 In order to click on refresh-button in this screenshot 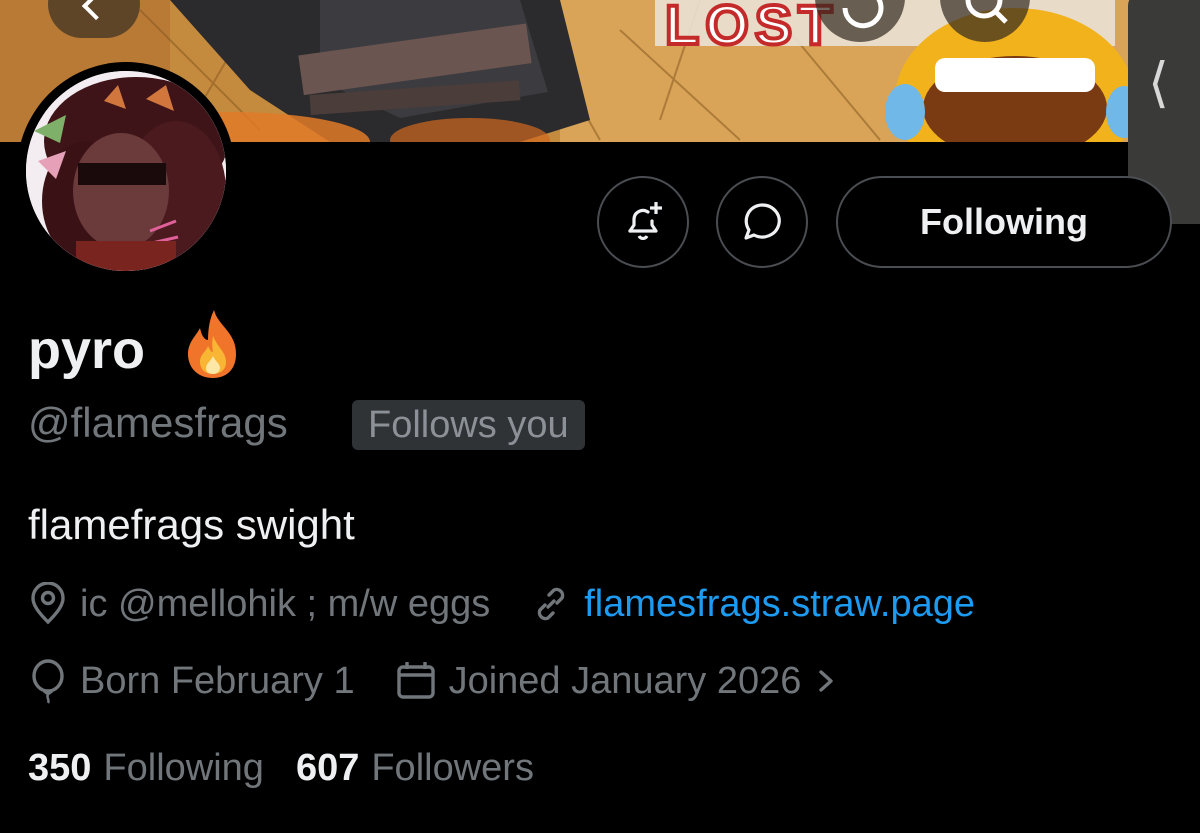, I will do `click(860, 21)`.